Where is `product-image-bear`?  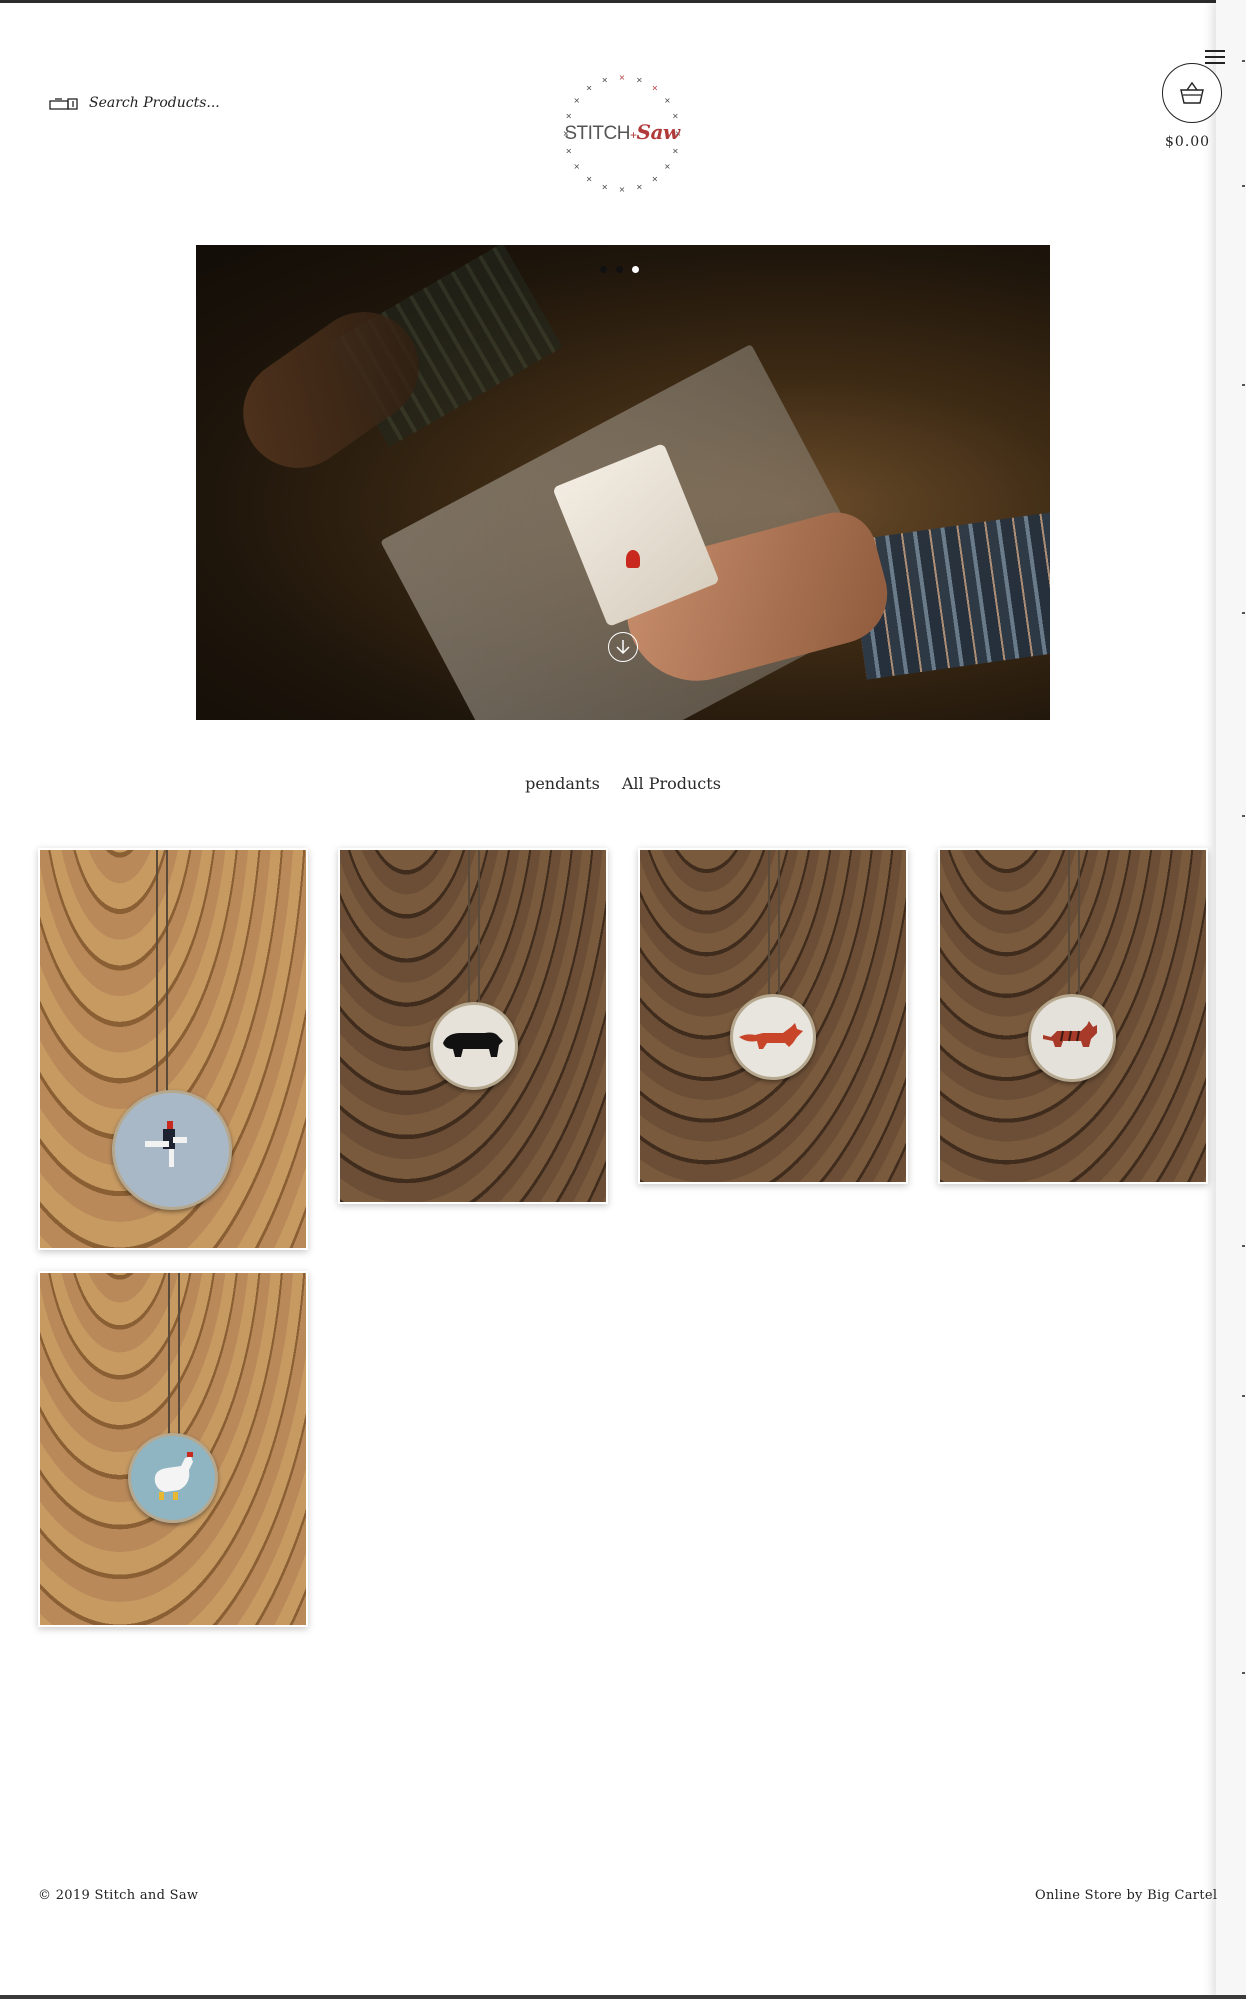
product-image-bear is located at coordinates (473, 1026).